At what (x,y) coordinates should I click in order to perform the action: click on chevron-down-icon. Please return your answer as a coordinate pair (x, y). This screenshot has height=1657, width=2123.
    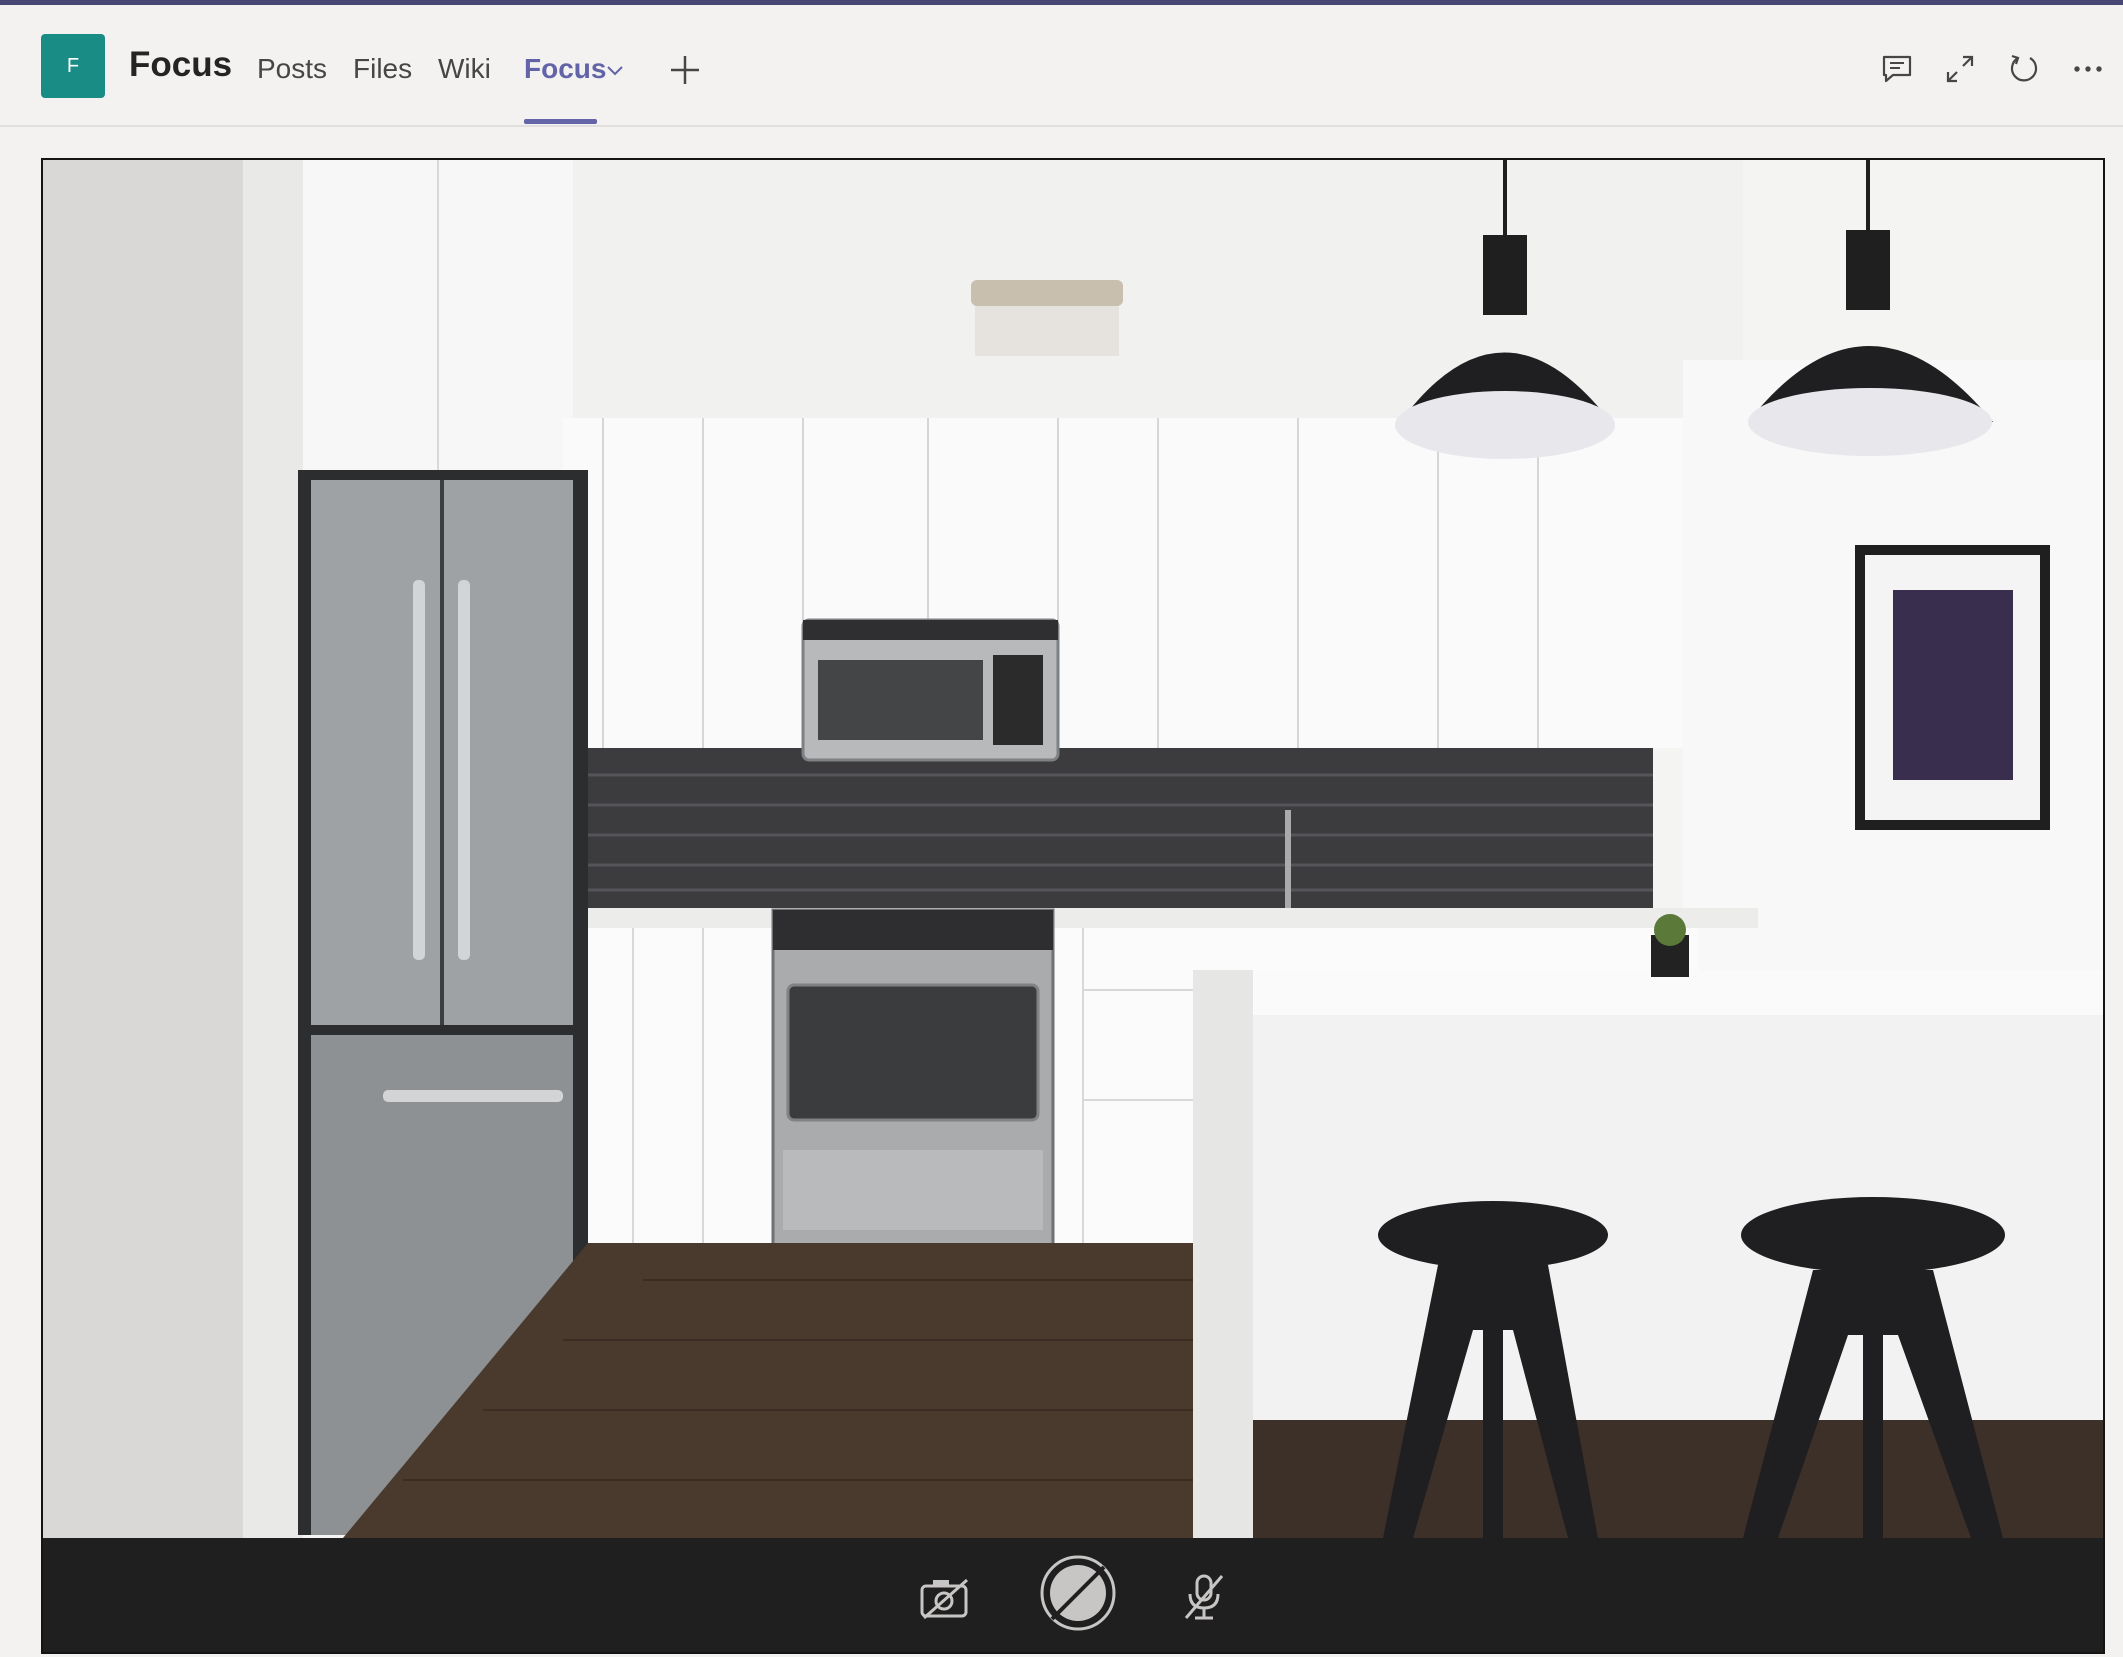
    Looking at the image, I should click on (615, 70).